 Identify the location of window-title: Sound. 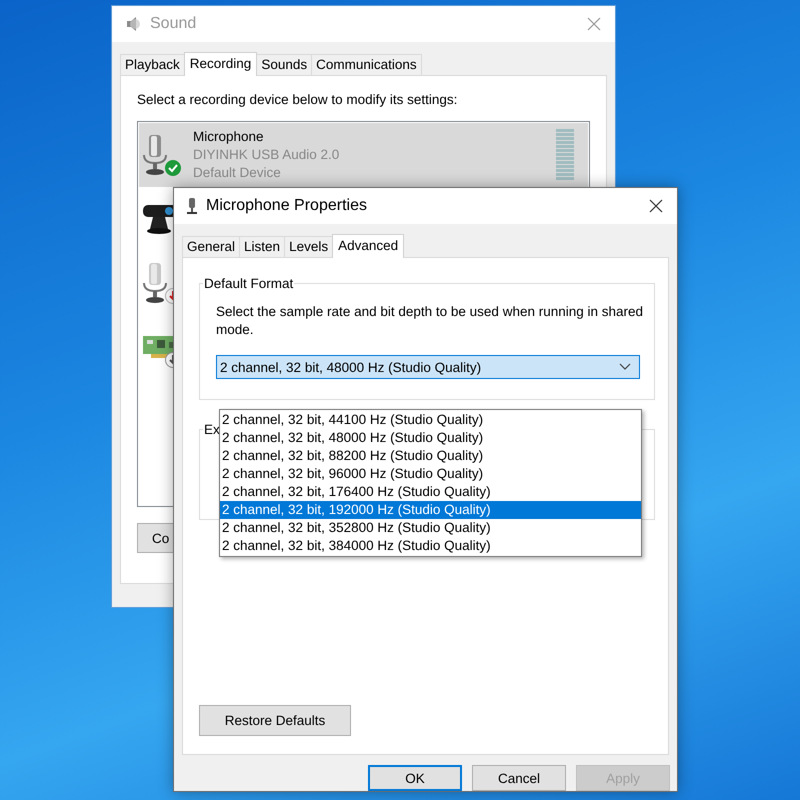
(174, 24).